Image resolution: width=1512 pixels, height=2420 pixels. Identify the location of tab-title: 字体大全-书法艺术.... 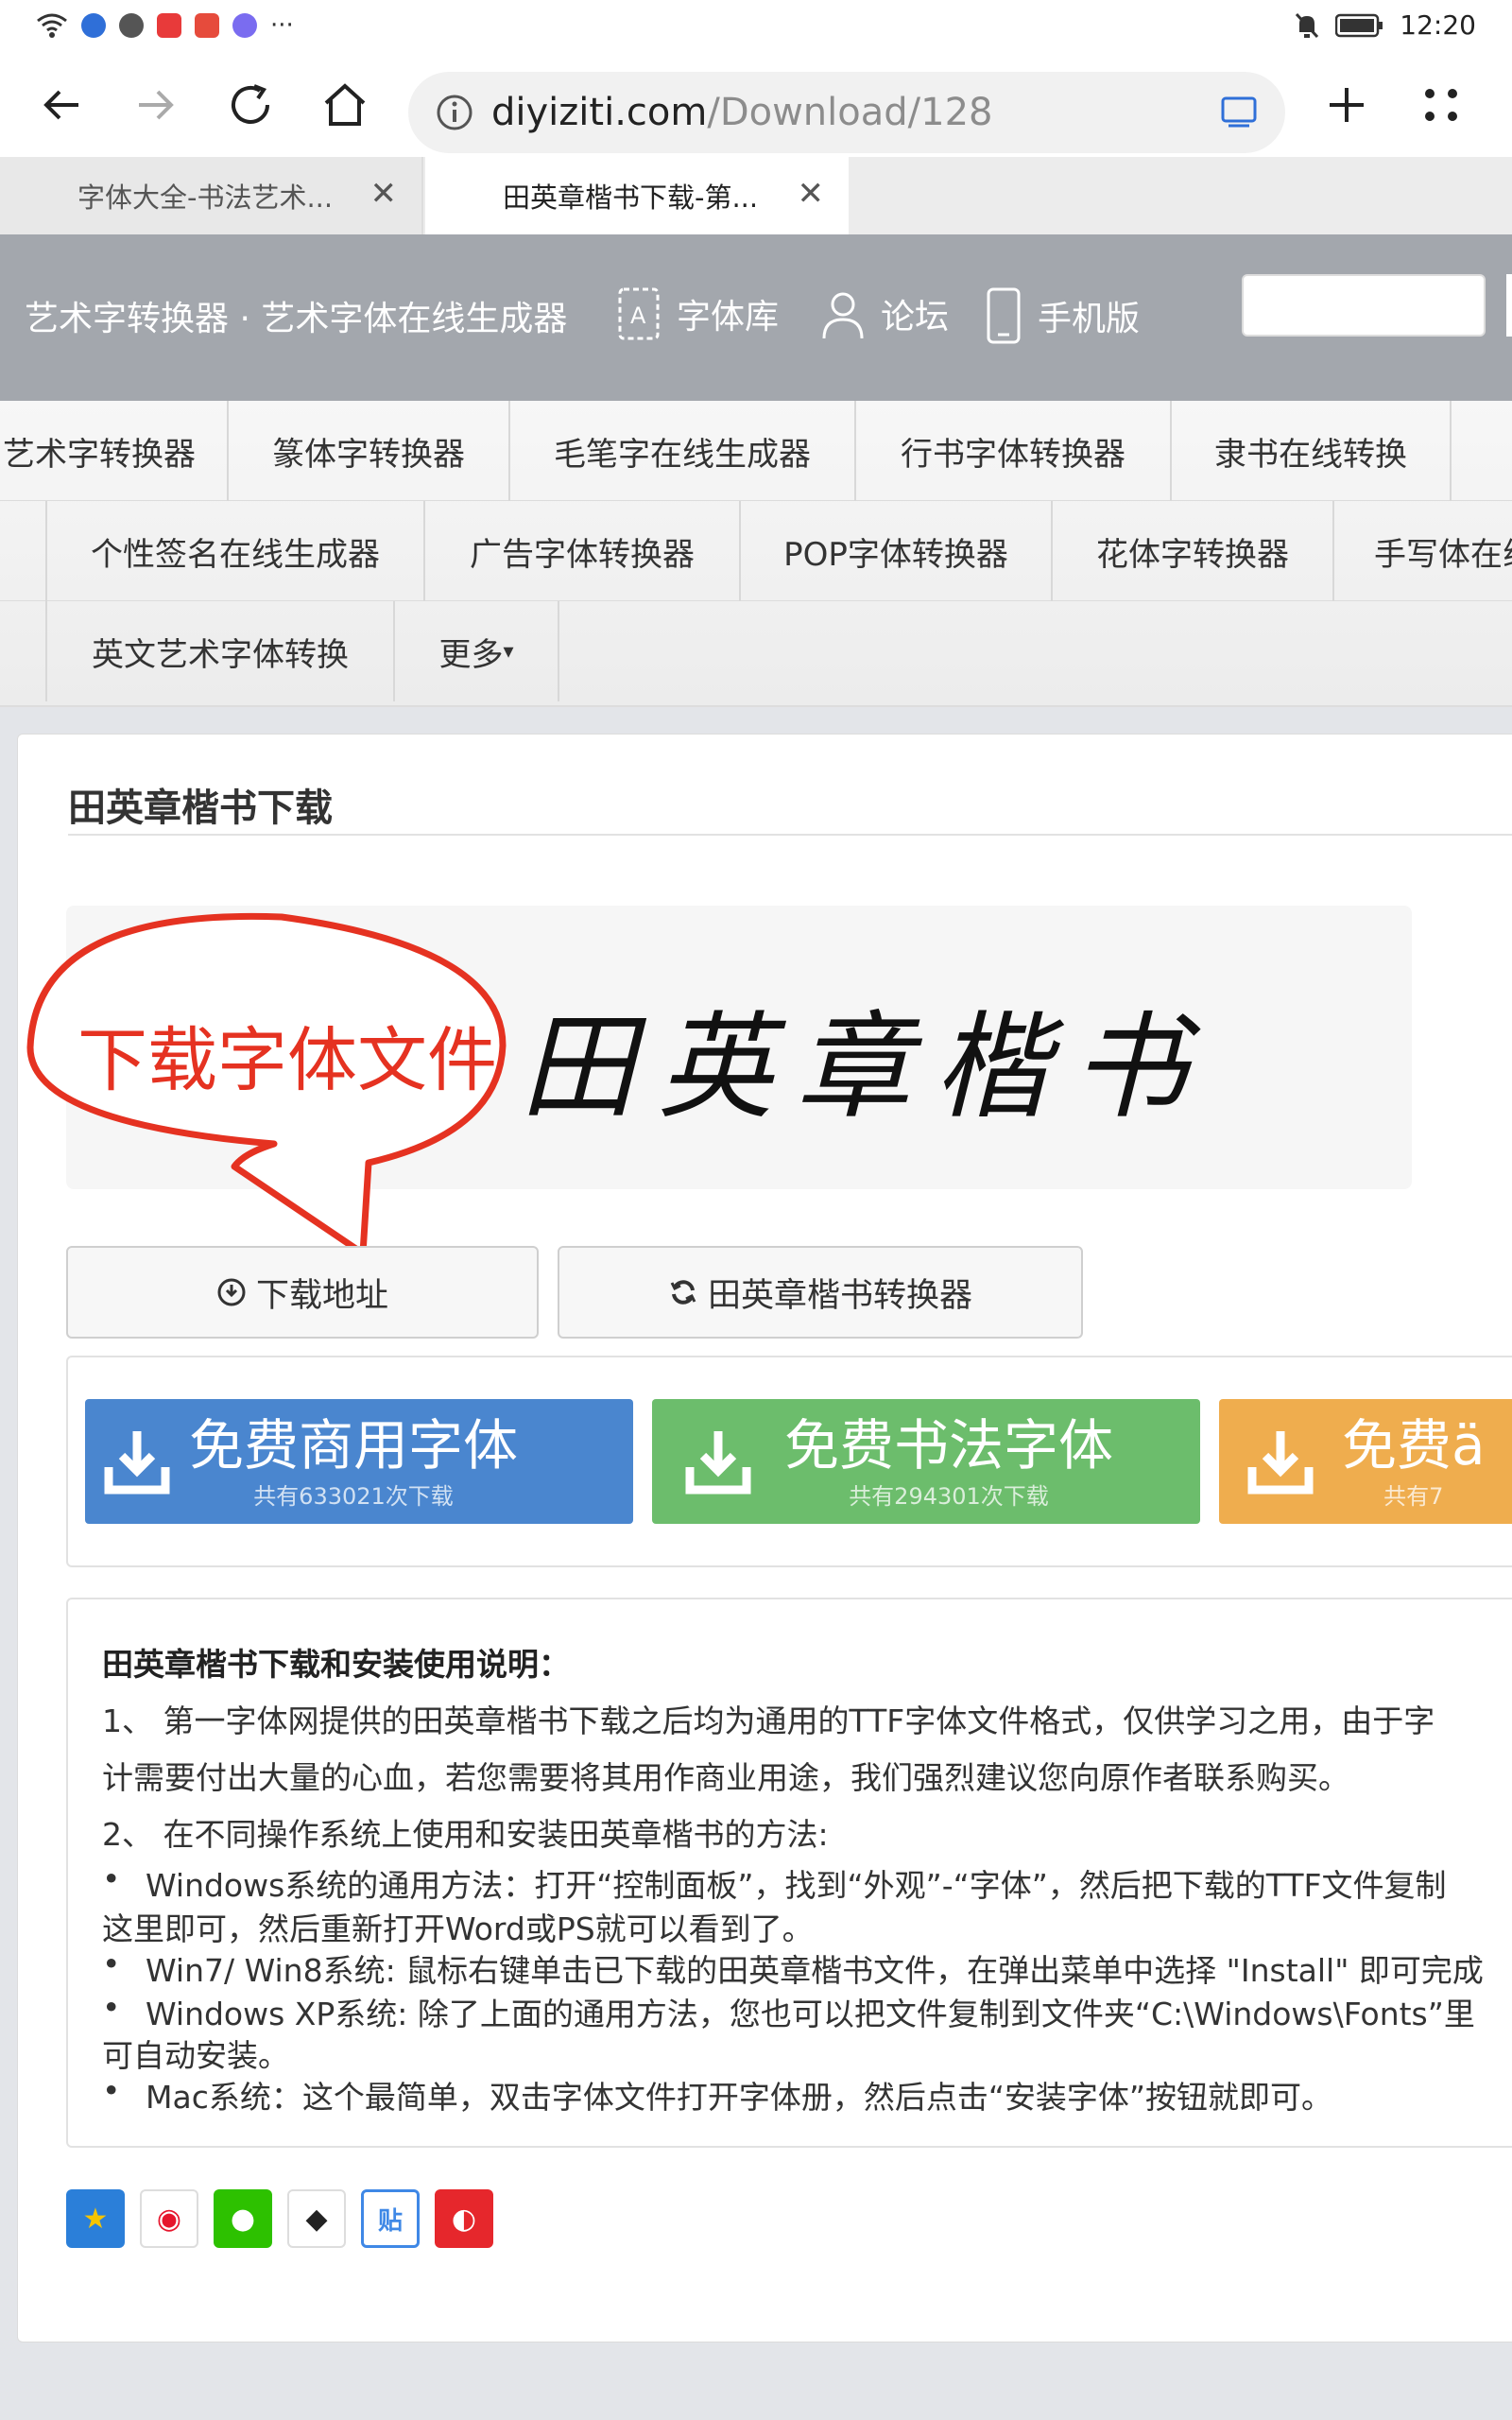
(205, 198).